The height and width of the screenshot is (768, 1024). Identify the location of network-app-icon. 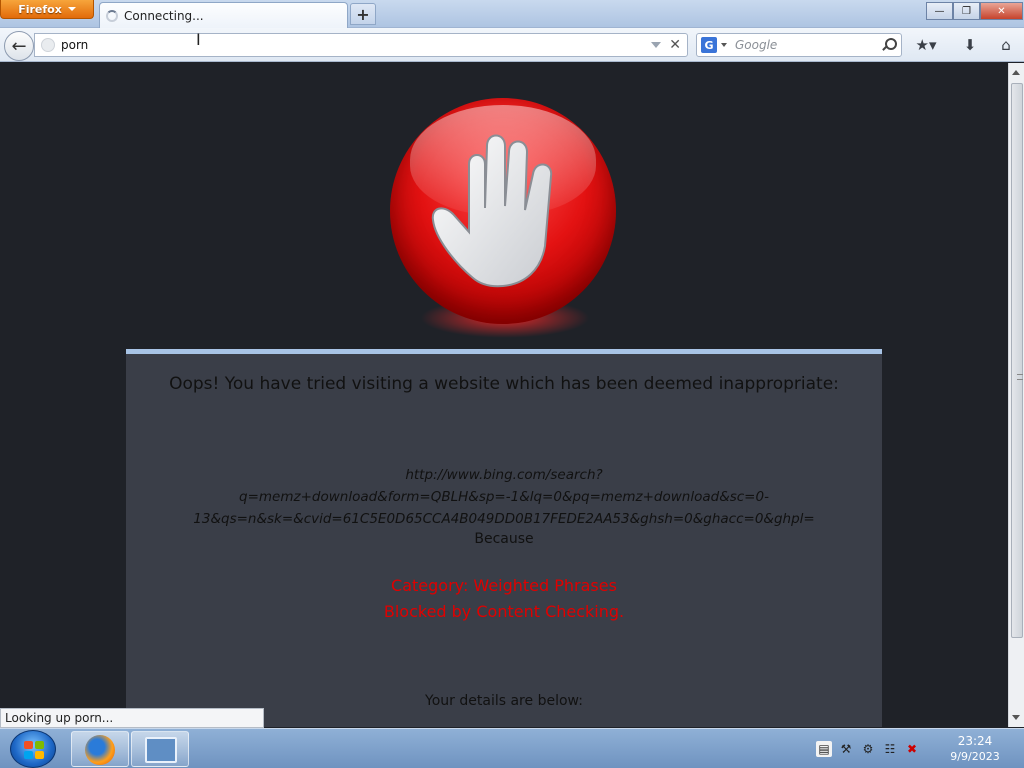
(161, 750).